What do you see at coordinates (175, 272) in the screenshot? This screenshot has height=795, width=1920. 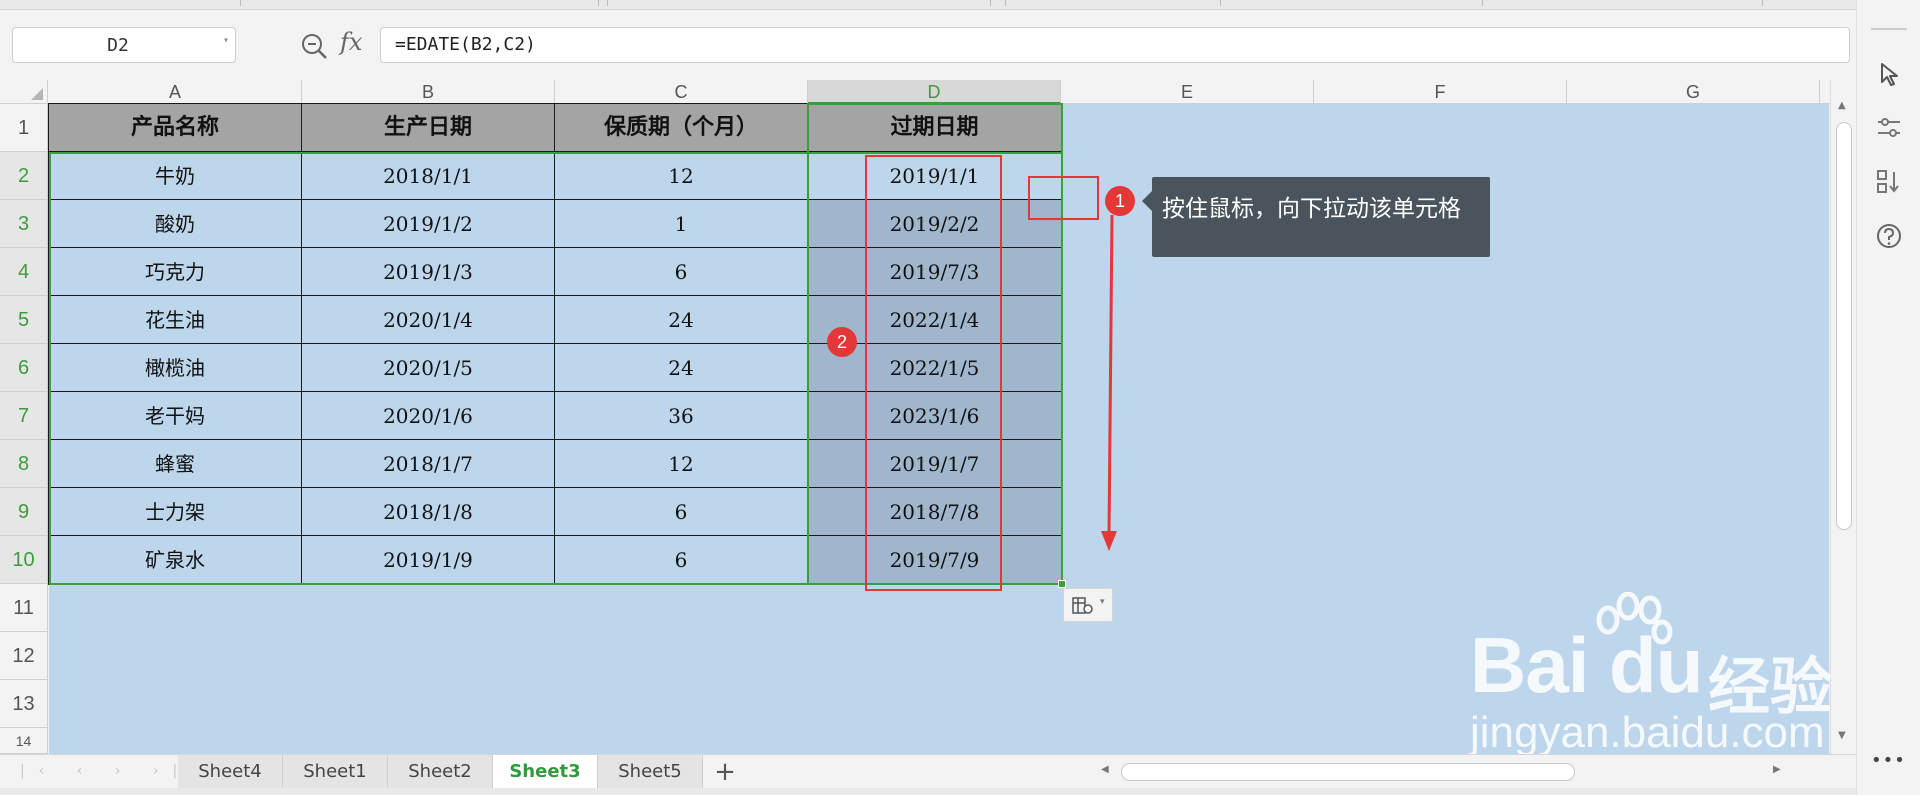 I see `table-cell: 巧克力` at bounding box center [175, 272].